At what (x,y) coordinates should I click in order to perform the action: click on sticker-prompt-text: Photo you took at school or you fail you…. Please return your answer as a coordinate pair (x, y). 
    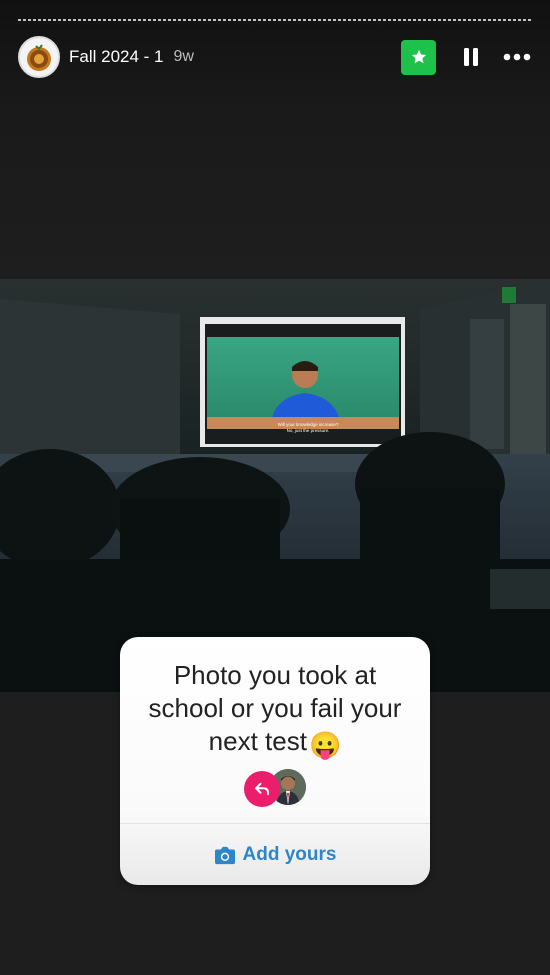
    Looking at the image, I should click on (275, 708).